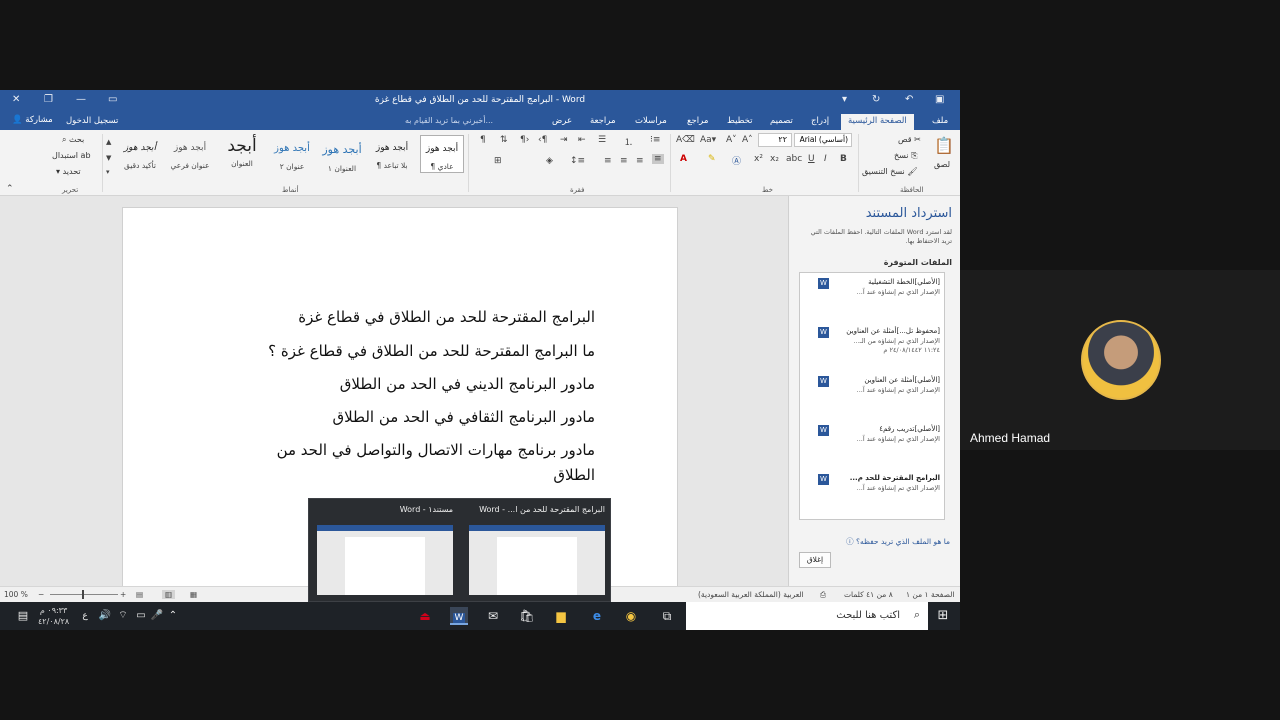  What do you see at coordinates (876, 99) in the screenshot?
I see `redo-icon: ↻` at bounding box center [876, 99].